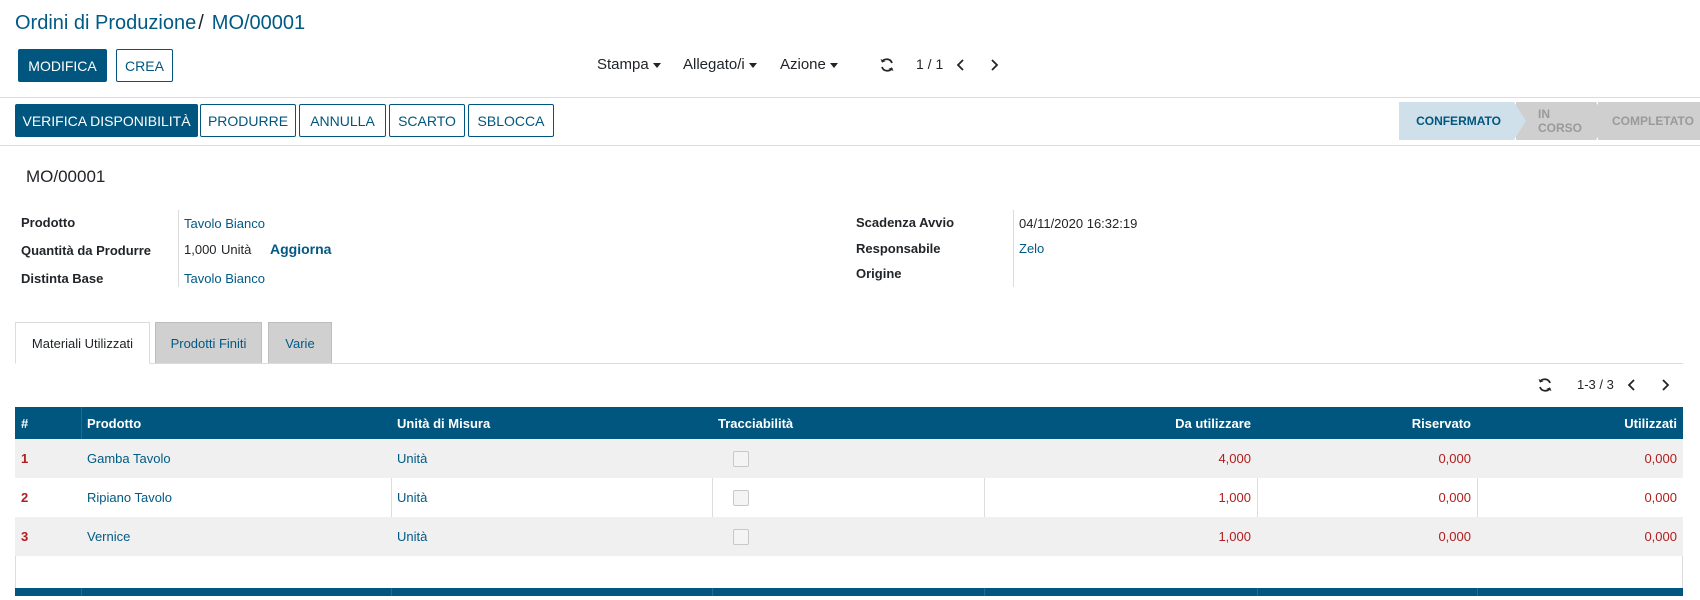 The height and width of the screenshot is (600, 1700). I want to click on list-chevron-right-icon, so click(1665, 385).